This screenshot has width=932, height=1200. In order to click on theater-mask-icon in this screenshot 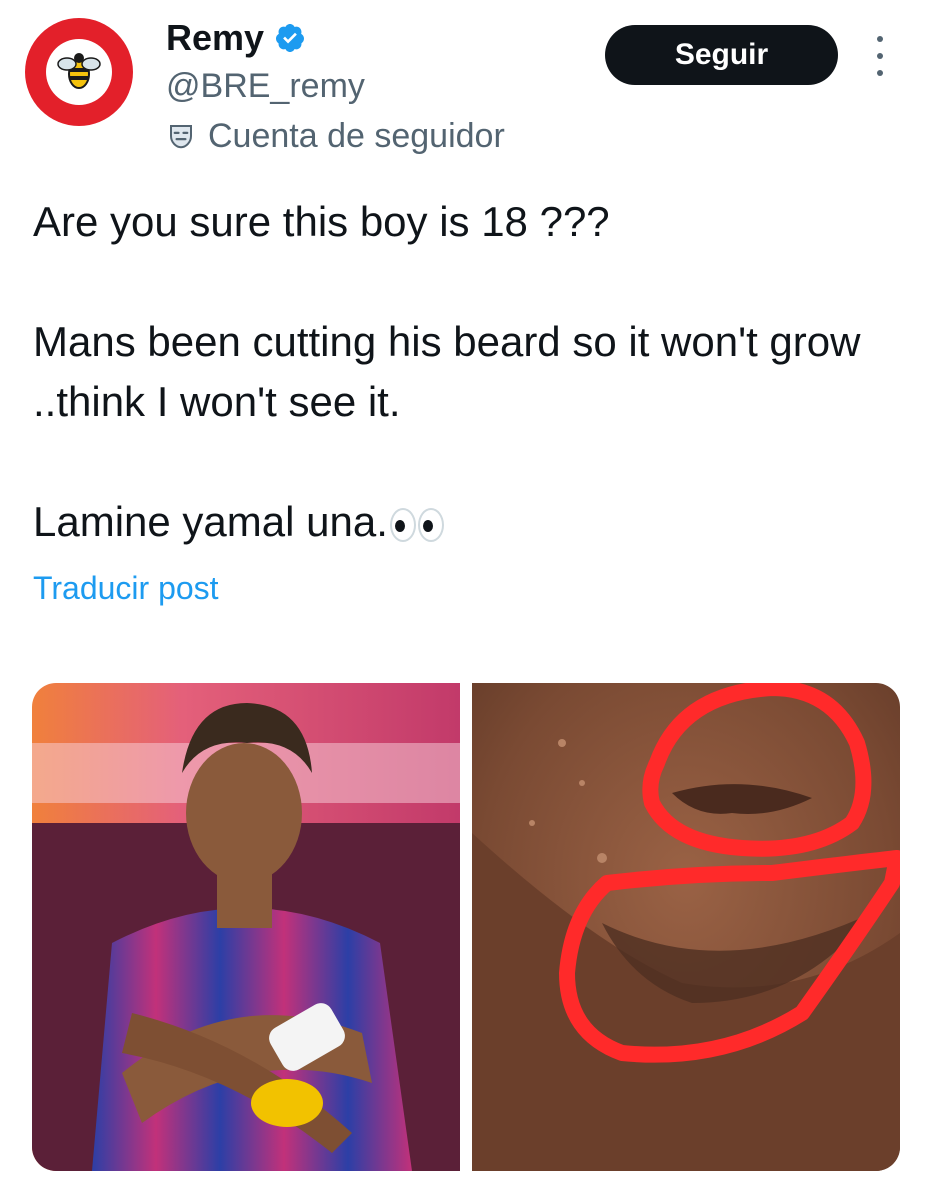, I will do `click(181, 137)`.